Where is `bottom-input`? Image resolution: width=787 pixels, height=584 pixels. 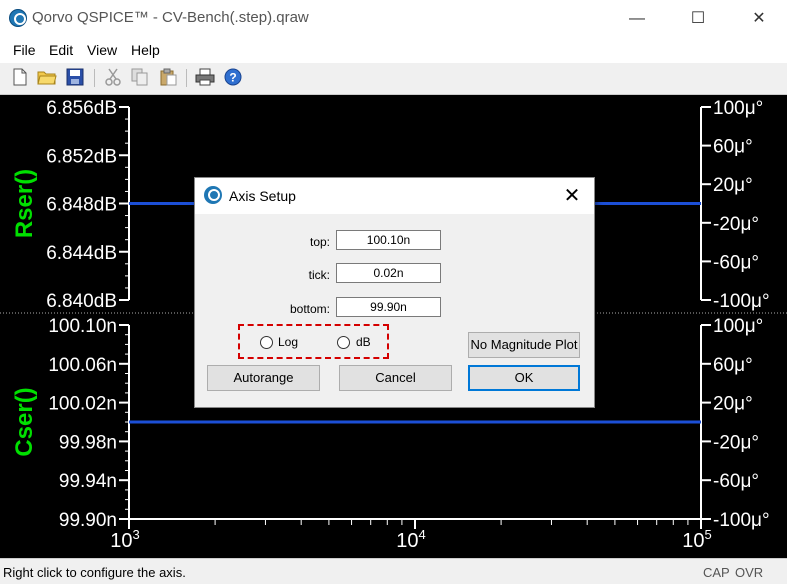
bottom-input is located at coordinates (388, 307).